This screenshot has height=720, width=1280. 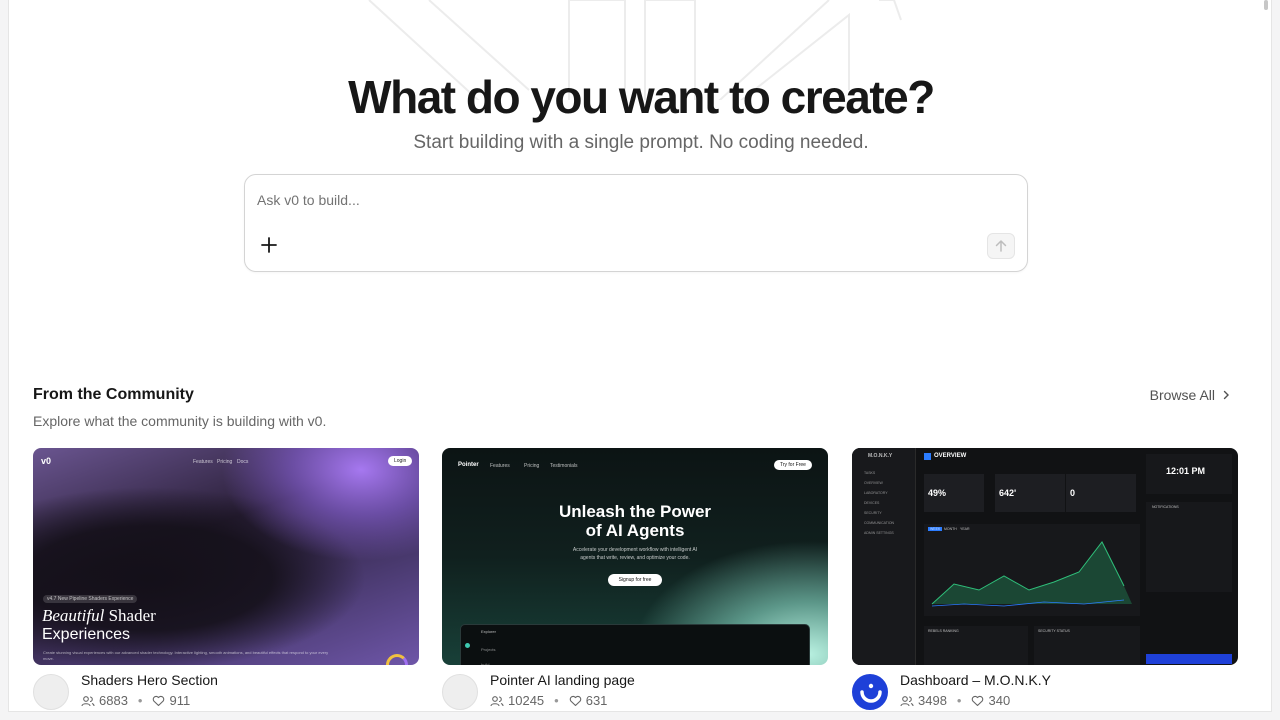 What do you see at coordinates (880, 456) in the screenshot?
I see `thumb-brand: M.O.N.K.Y` at bounding box center [880, 456].